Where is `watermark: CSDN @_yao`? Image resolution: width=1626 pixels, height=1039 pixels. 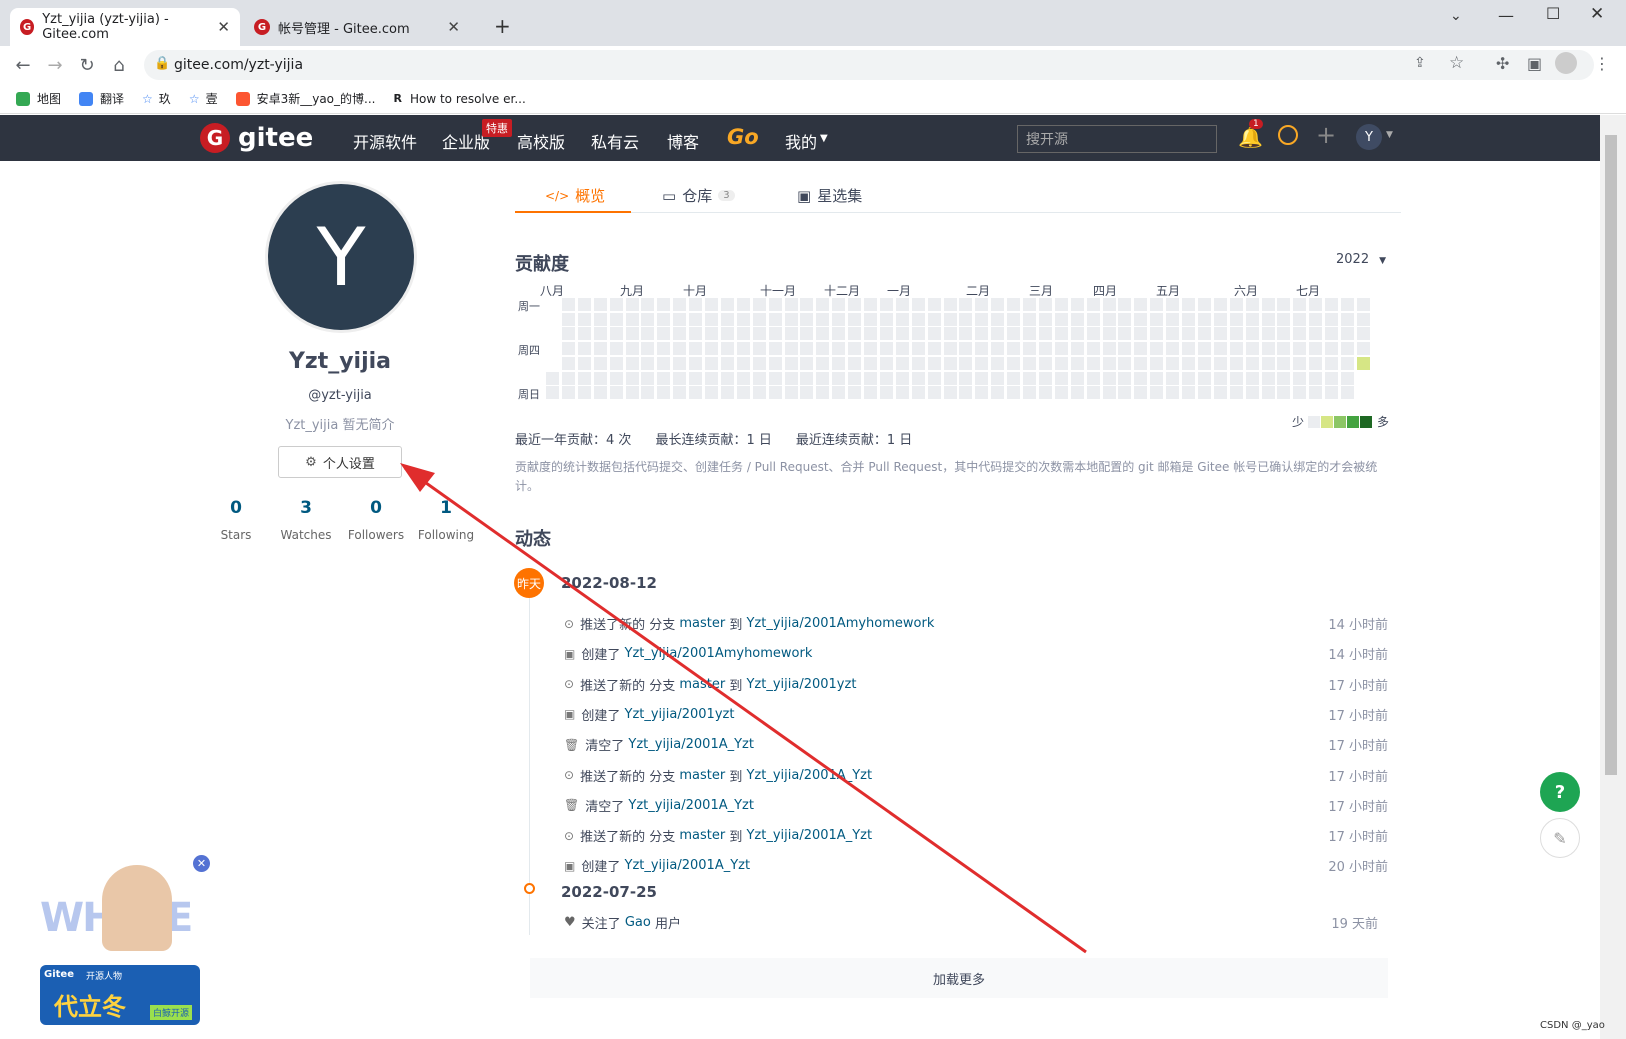
watermark: CSDN @_yao is located at coordinates (1572, 1025).